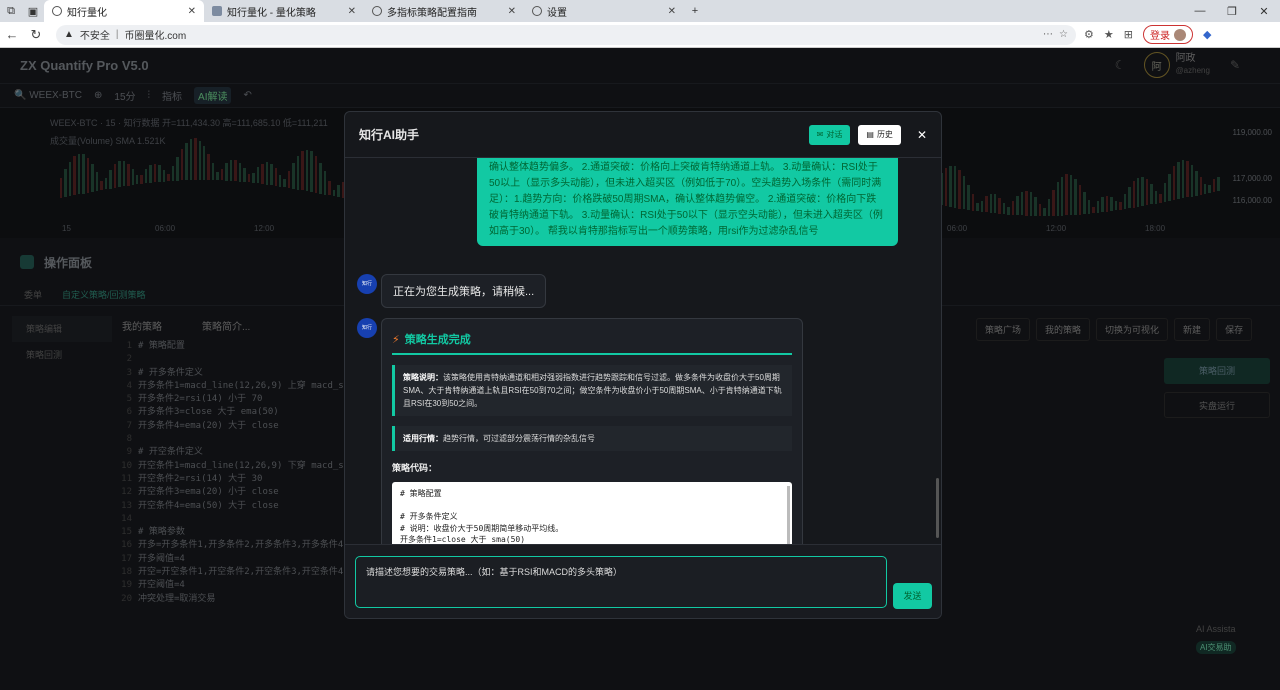  What do you see at coordinates (124, 11) in the screenshot?
I see `browser-tab-1: 知行量化 ✕` at bounding box center [124, 11].